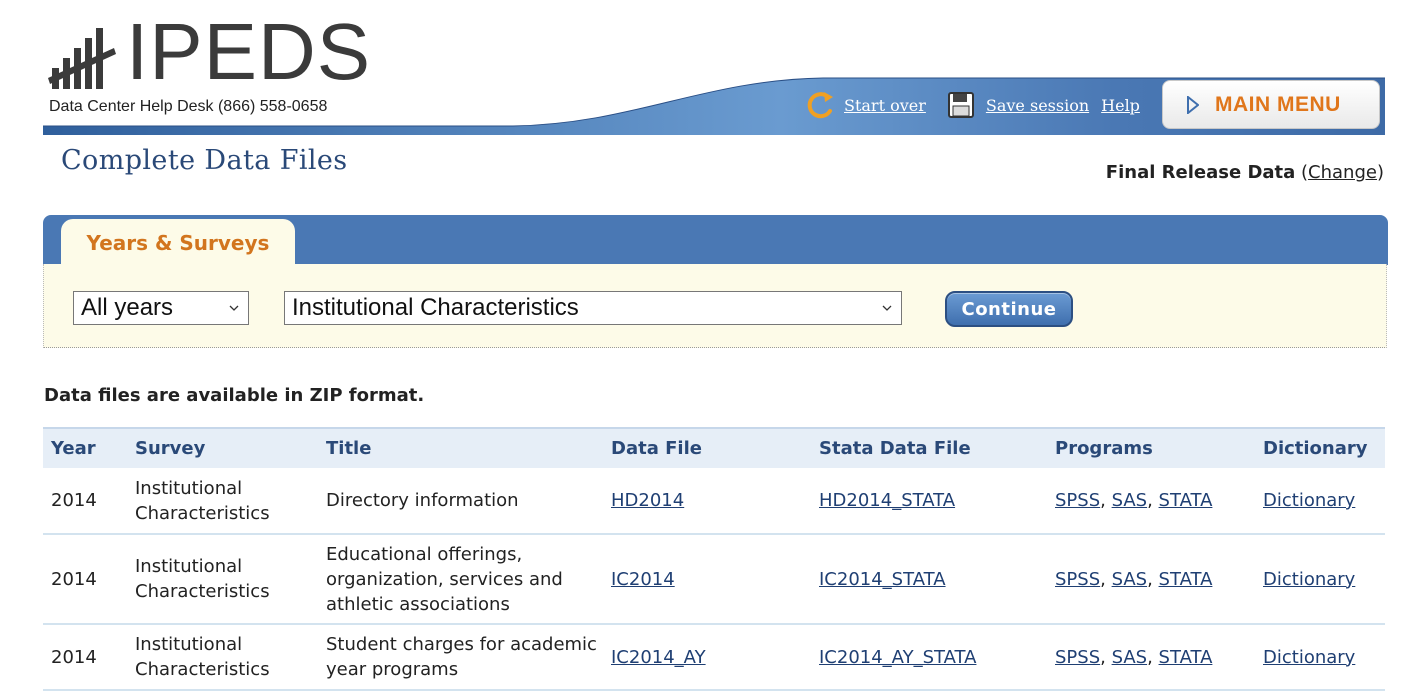  I want to click on data-file-link: IC2014_AY, so click(658, 657).